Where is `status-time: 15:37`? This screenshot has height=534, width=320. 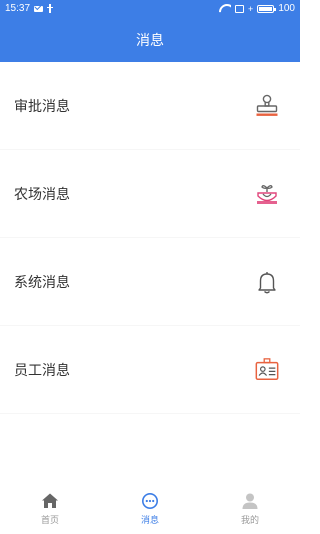
status-time: 15:37 is located at coordinates (18, 8).